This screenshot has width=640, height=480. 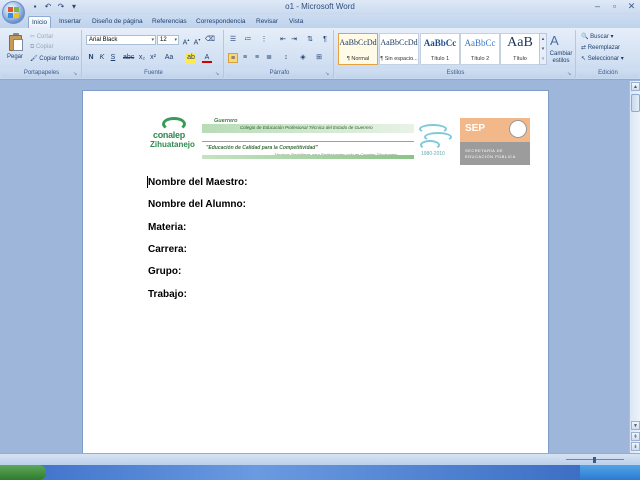 What do you see at coordinates (186, 40) in the screenshot?
I see `grow-font-icon: A▴` at bounding box center [186, 40].